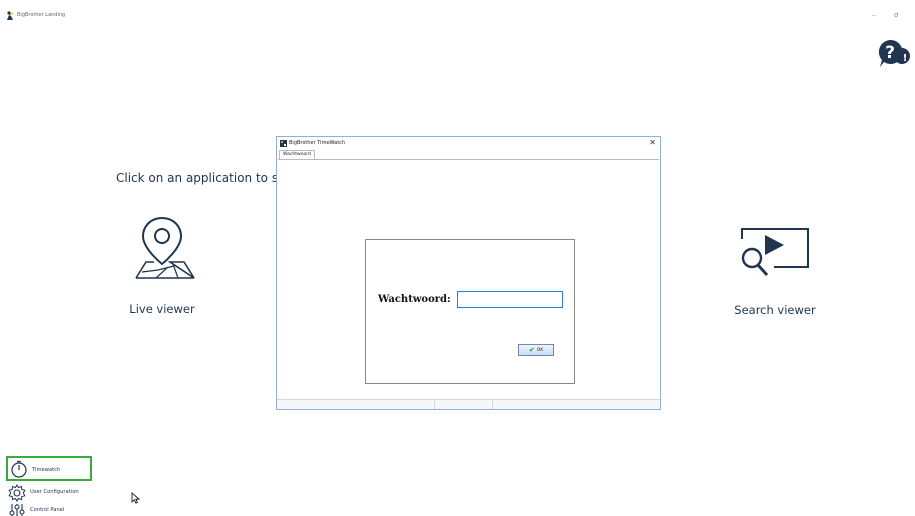 The width and height of the screenshot is (915, 516). Describe the element at coordinates (54, 492) in the screenshot. I see `menu-item-label: User Configuration` at that location.